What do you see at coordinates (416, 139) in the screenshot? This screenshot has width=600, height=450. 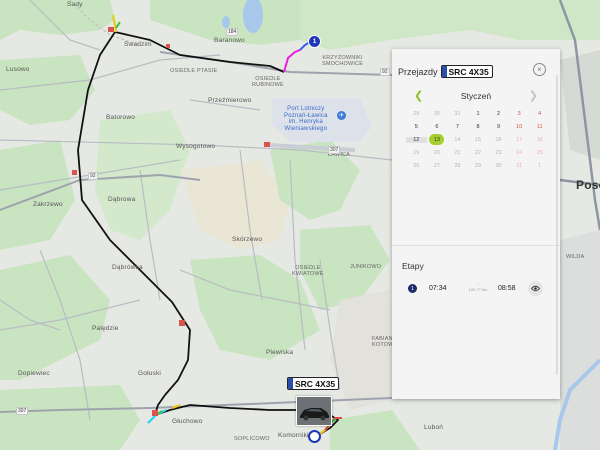 I see `calendar-day: 12` at bounding box center [416, 139].